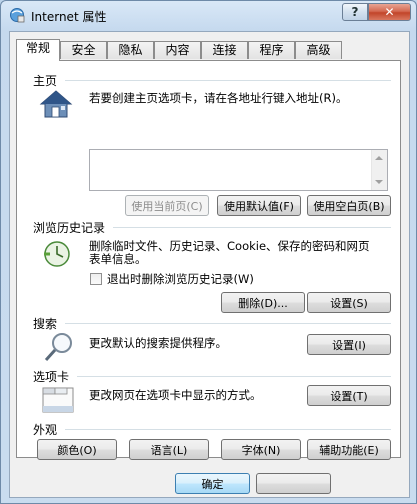  What do you see at coordinates (229, 246) in the screenshot?
I see `history-description-line1: 删除临时文件、历史记录、Cookie、保存的密码和网页` at bounding box center [229, 246].